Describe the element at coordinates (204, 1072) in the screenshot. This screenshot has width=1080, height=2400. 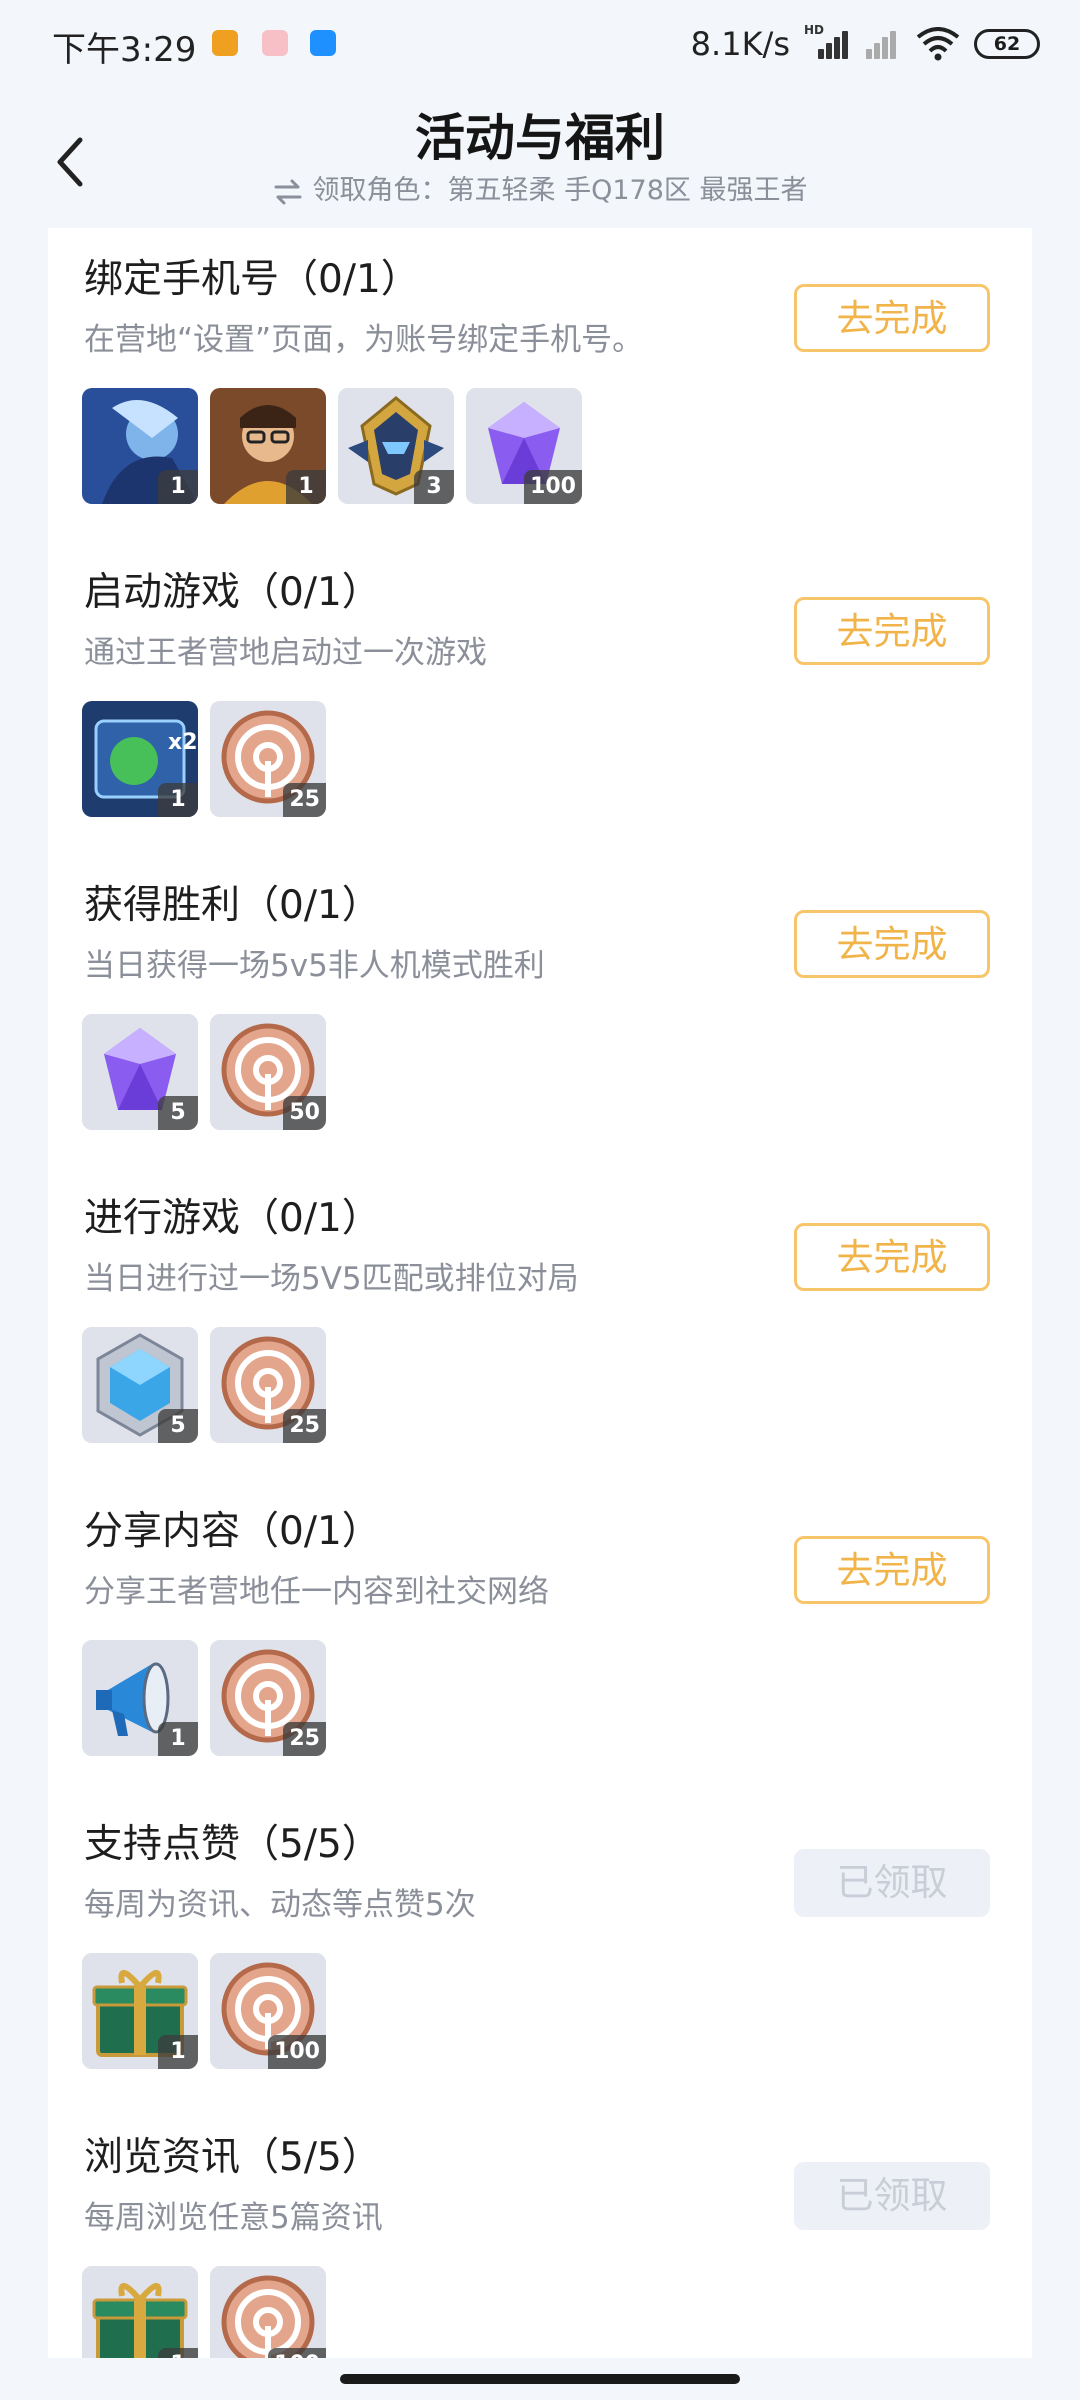
I see `reward-list: 5 50` at that location.